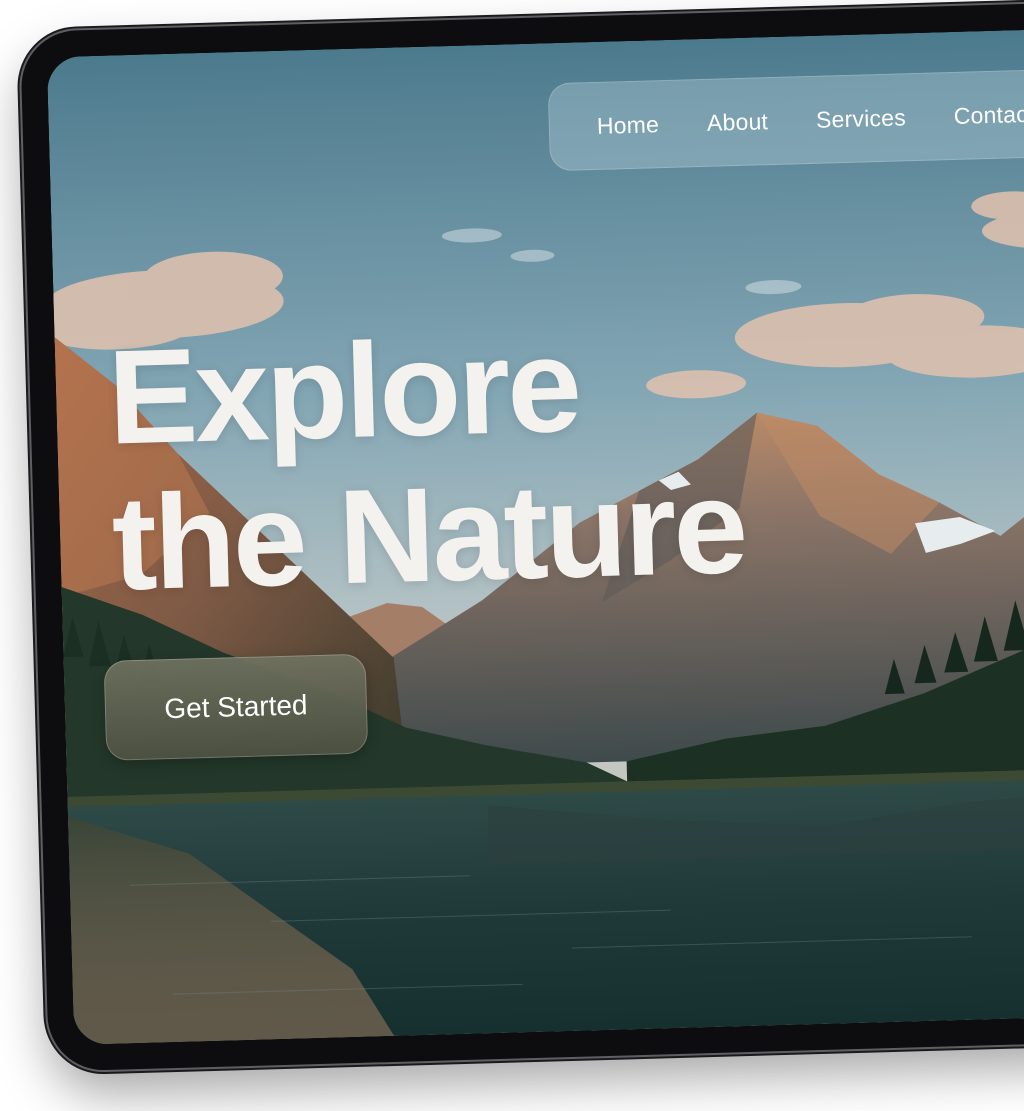 The image size is (1024, 1111). What do you see at coordinates (988, 114) in the screenshot?
I see `nav-item-contact: Contact` at bounding box center [988, 114].